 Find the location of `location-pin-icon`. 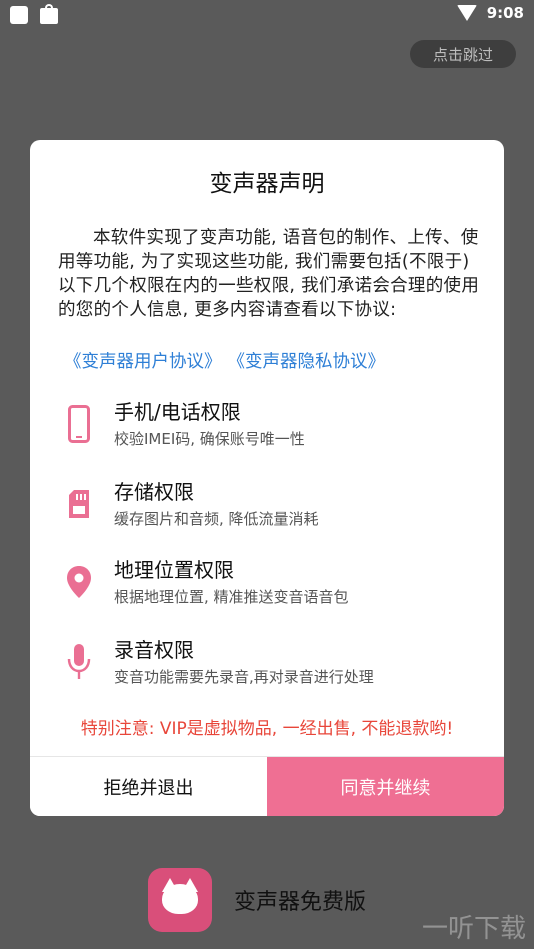

location-pin-icon is located at coordinates (79, 582).